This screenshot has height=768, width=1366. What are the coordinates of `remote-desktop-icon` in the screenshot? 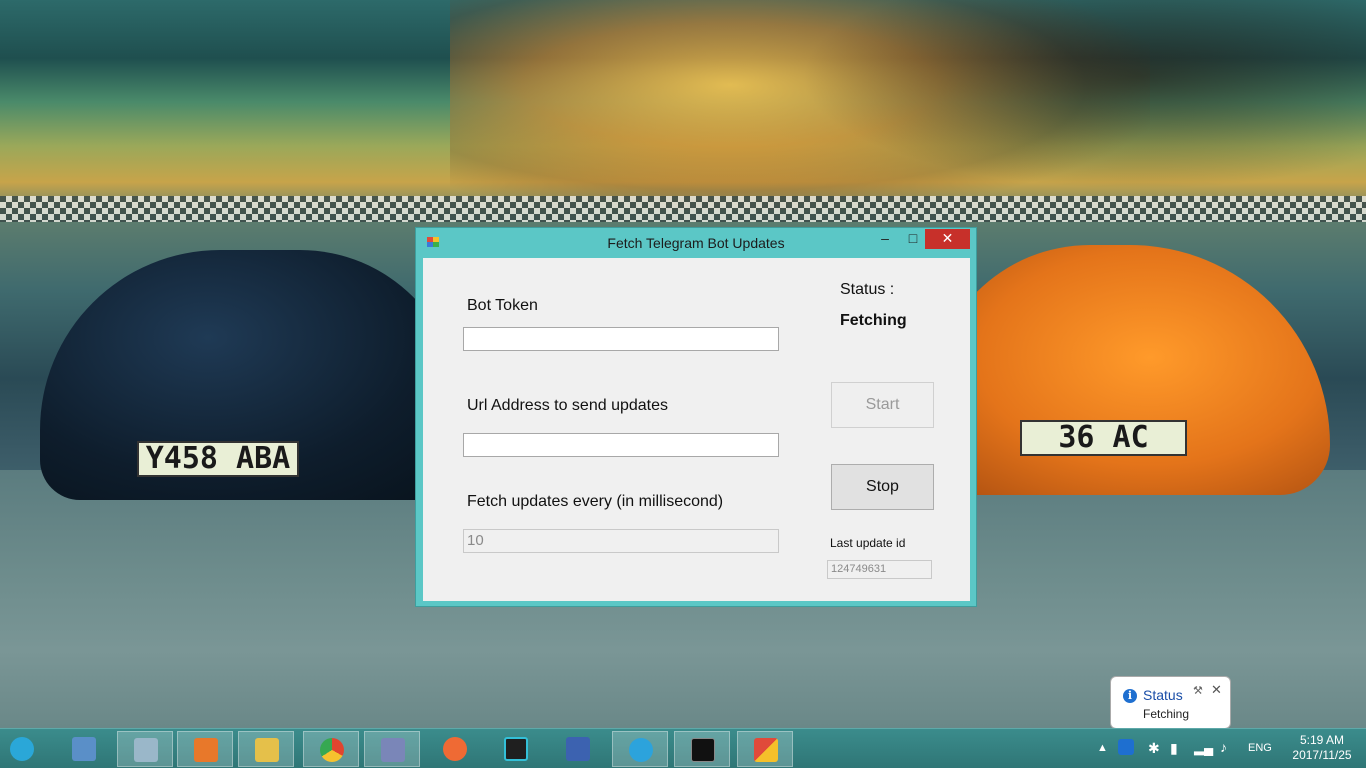 It's located at (84, 749).